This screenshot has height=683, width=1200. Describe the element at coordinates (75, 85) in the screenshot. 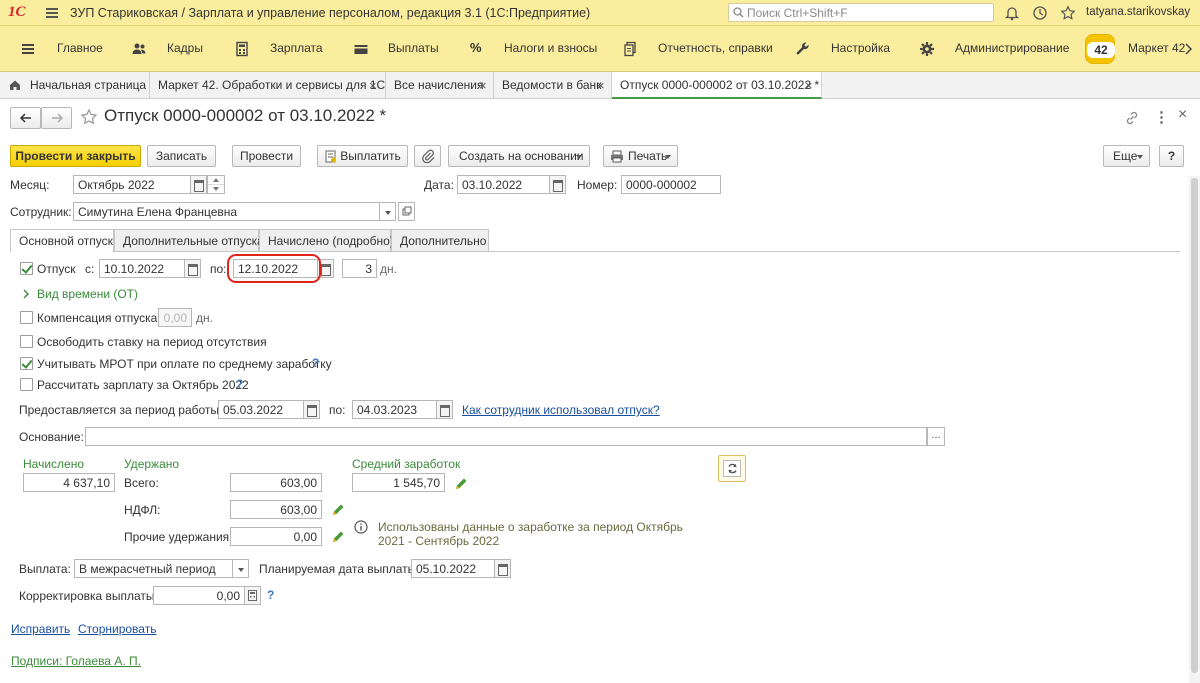

I see `tab-home: Начальная страница` at that location.